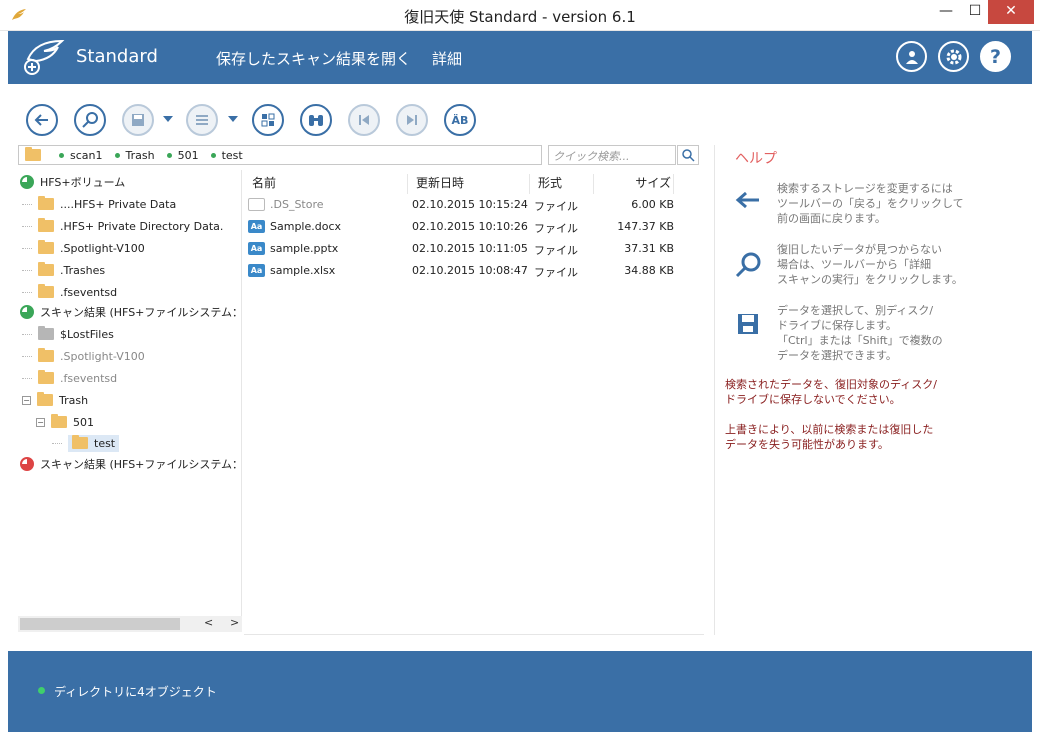 This screenshot has height=739, width=1040. I want to click on advanced-scan-button, so click(90, 120).